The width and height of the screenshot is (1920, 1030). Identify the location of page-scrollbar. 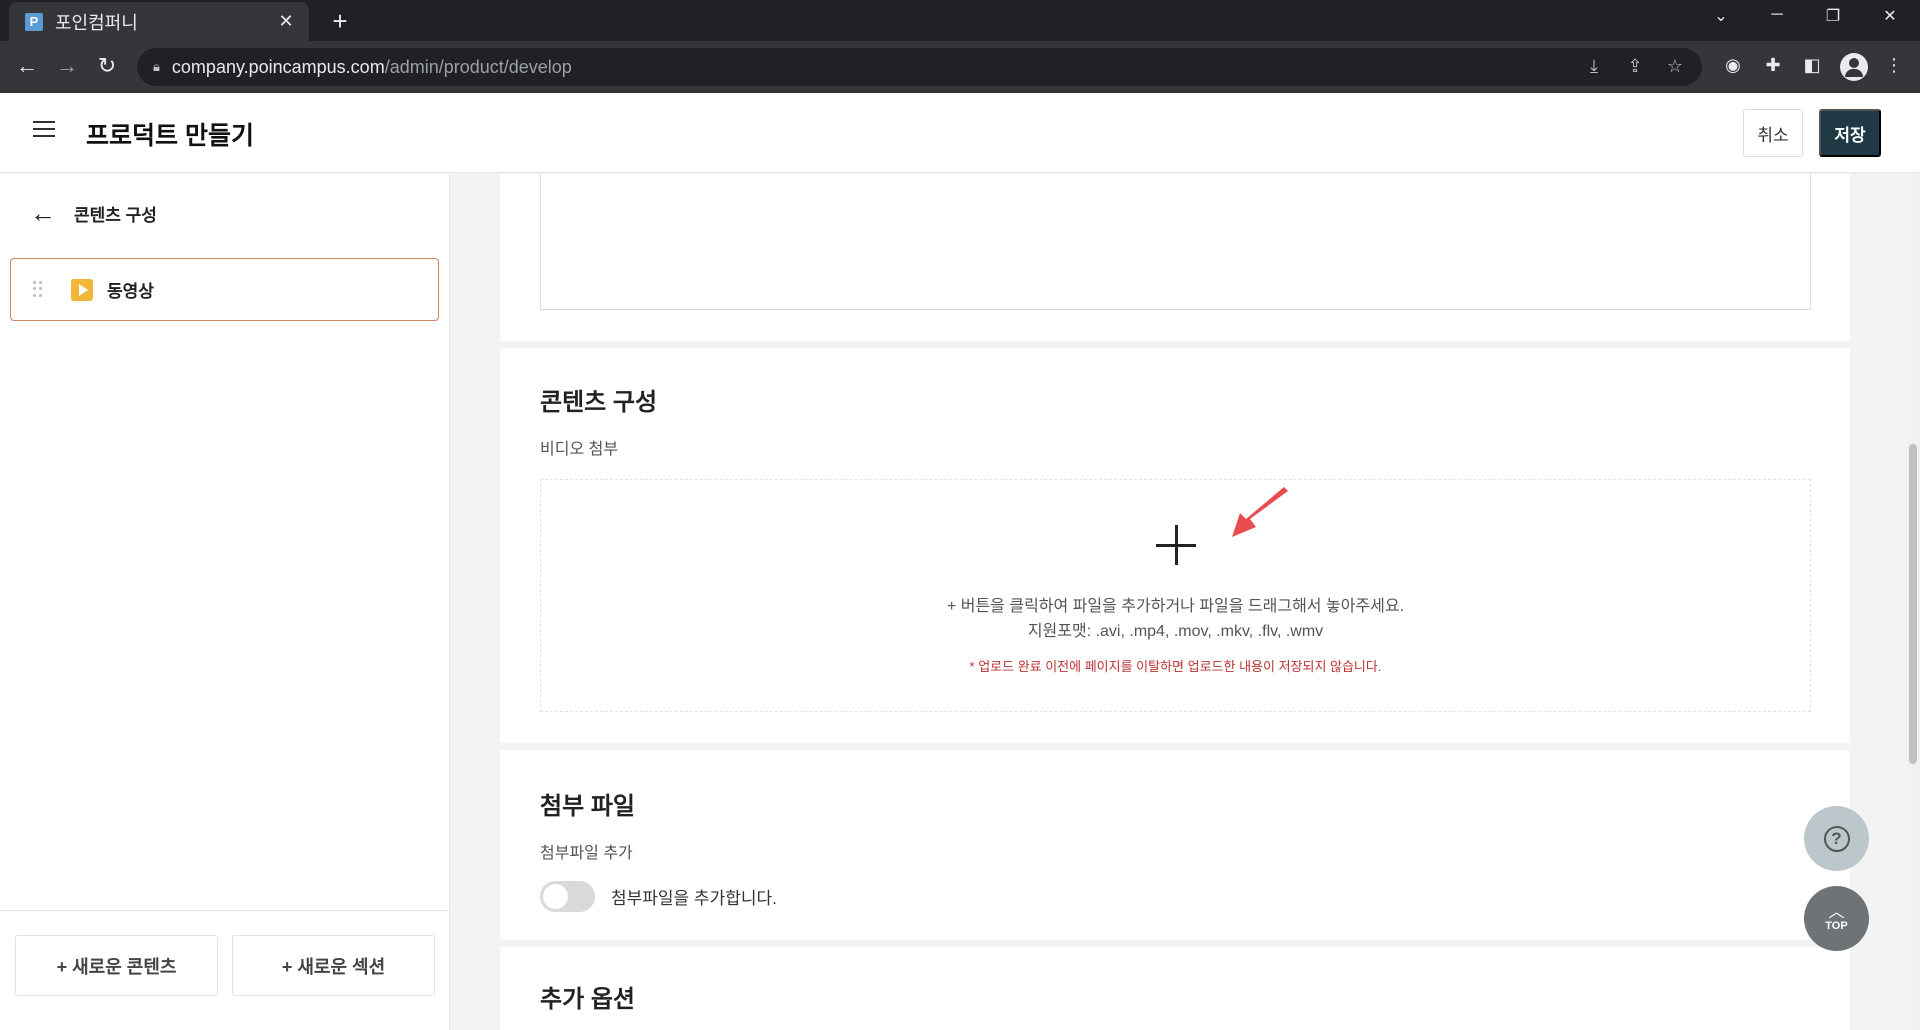
(1913, 602).